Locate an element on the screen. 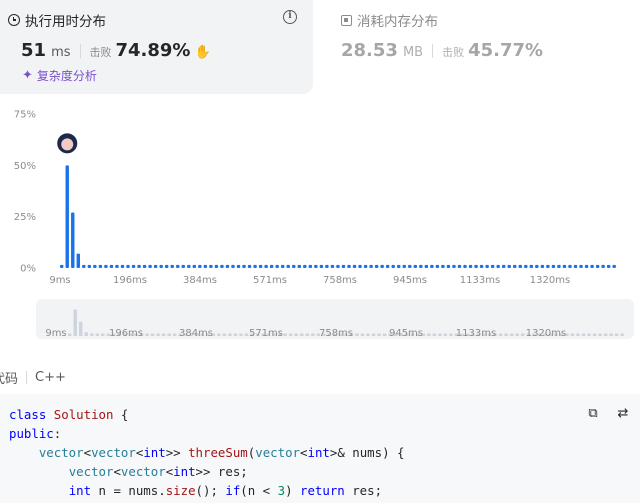 This screenshot has width=640, height=503. code-line: public: is located at coordinates (35, 433).